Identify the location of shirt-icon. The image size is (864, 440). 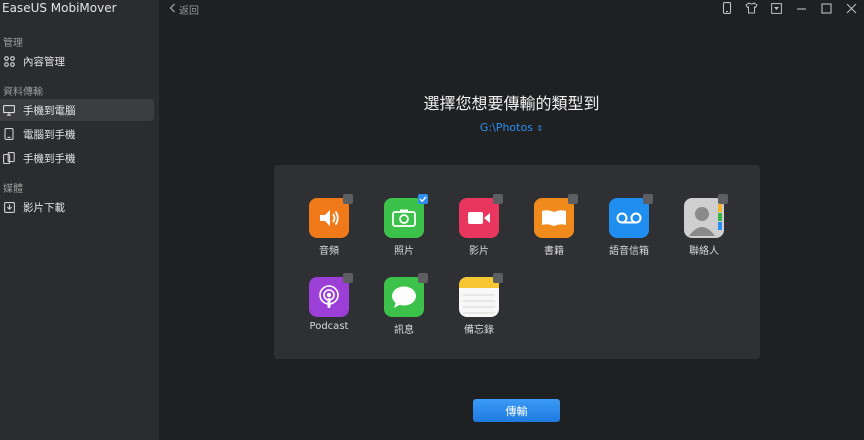
(751, 8).